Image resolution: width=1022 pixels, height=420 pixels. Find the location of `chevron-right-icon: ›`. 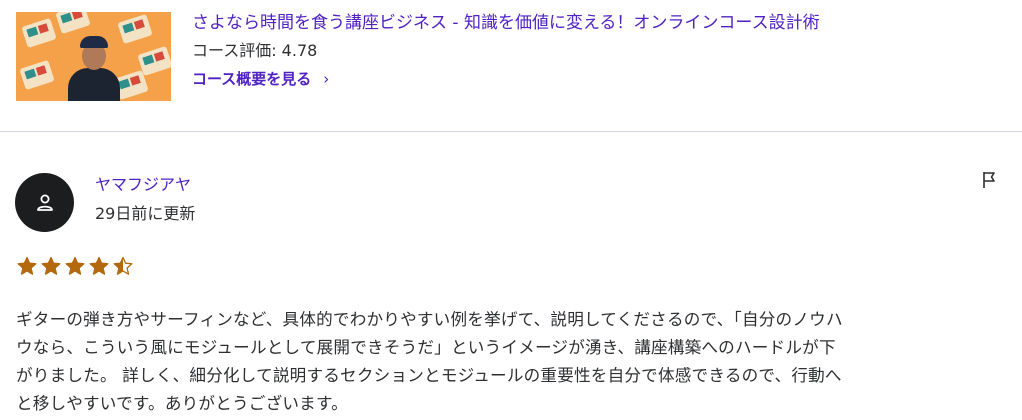

chevron-right-icon: › is located at coordinates (326, 79).